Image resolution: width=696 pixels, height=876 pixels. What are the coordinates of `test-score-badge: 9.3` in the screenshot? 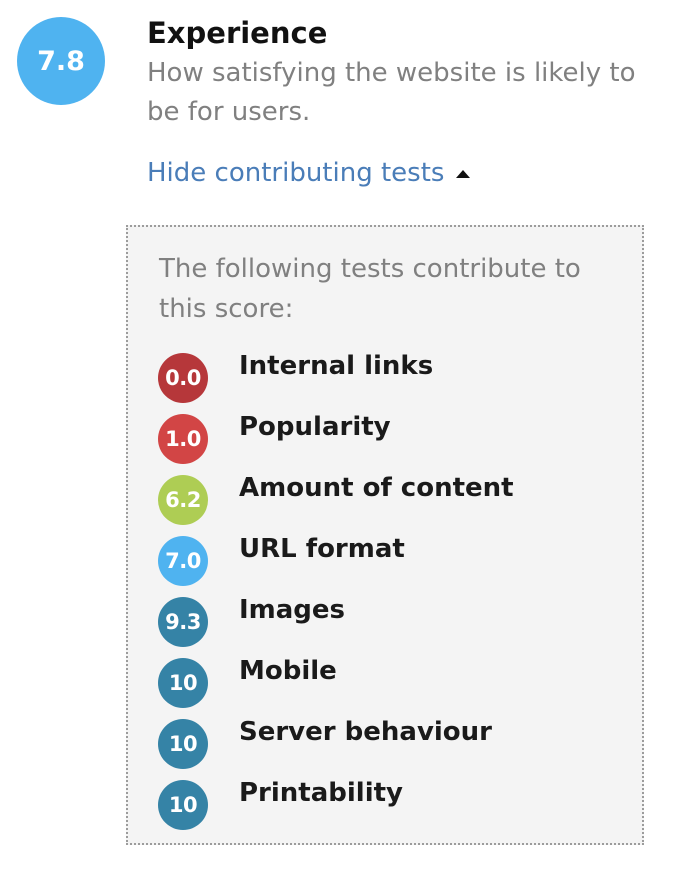 It's located at (183, 622).